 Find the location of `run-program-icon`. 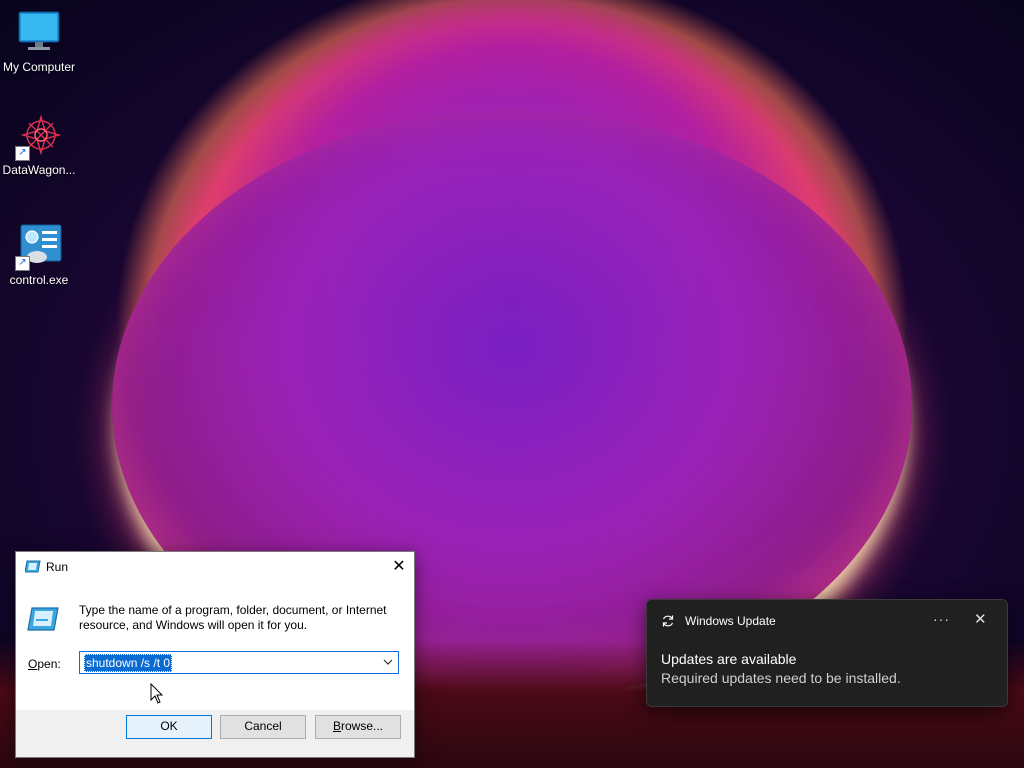

run-program-icon is located at coordinates (43, 619).